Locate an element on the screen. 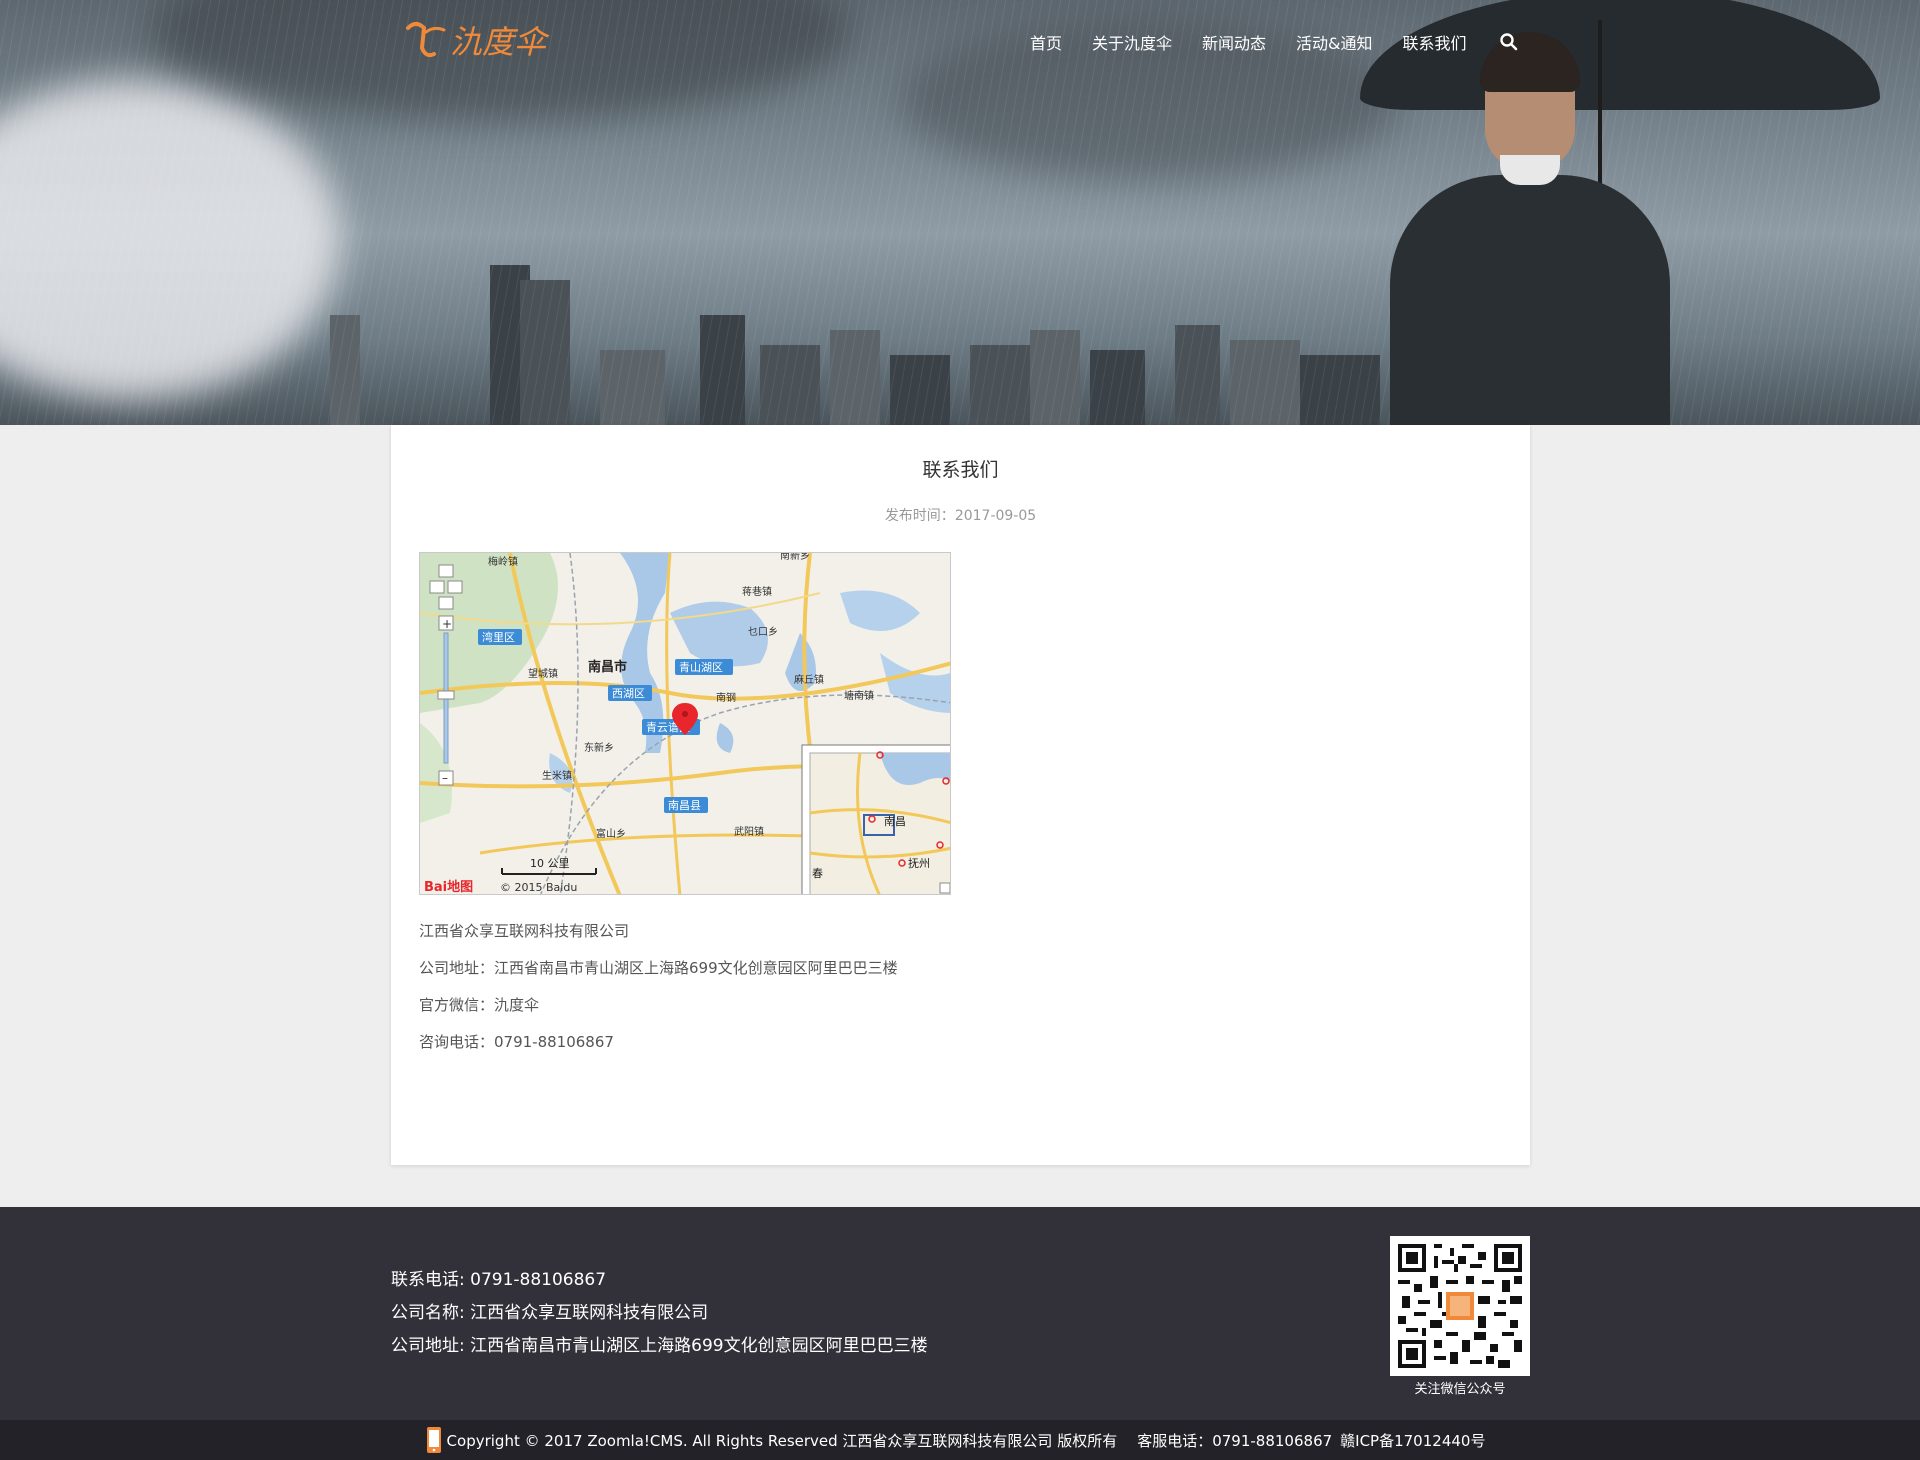  nav-item-home: 首页 is located at coordinates (1046, 42).